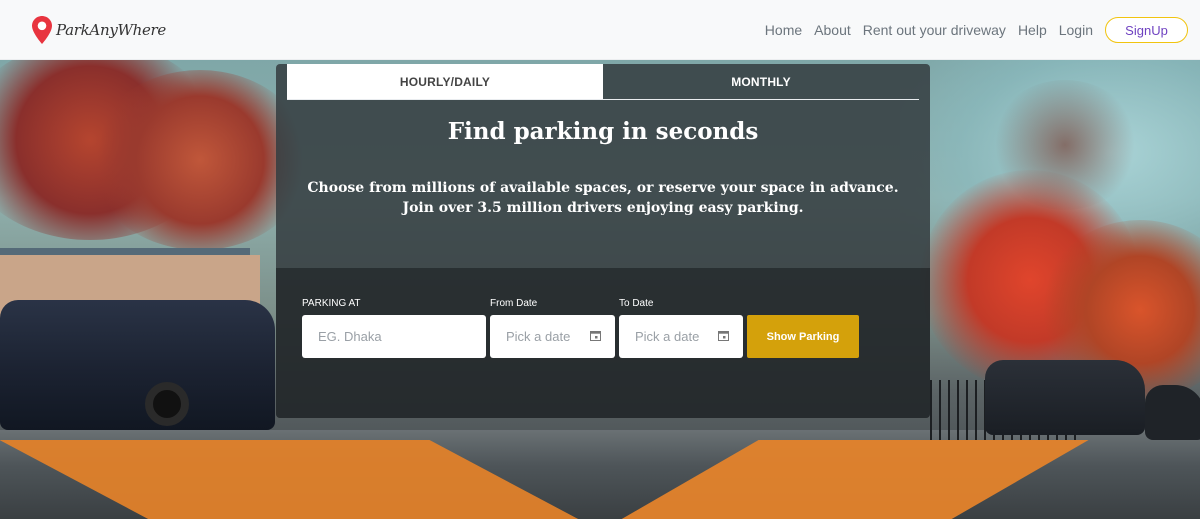  I want to click on nav-login-link: Login, so click(1076, 30).